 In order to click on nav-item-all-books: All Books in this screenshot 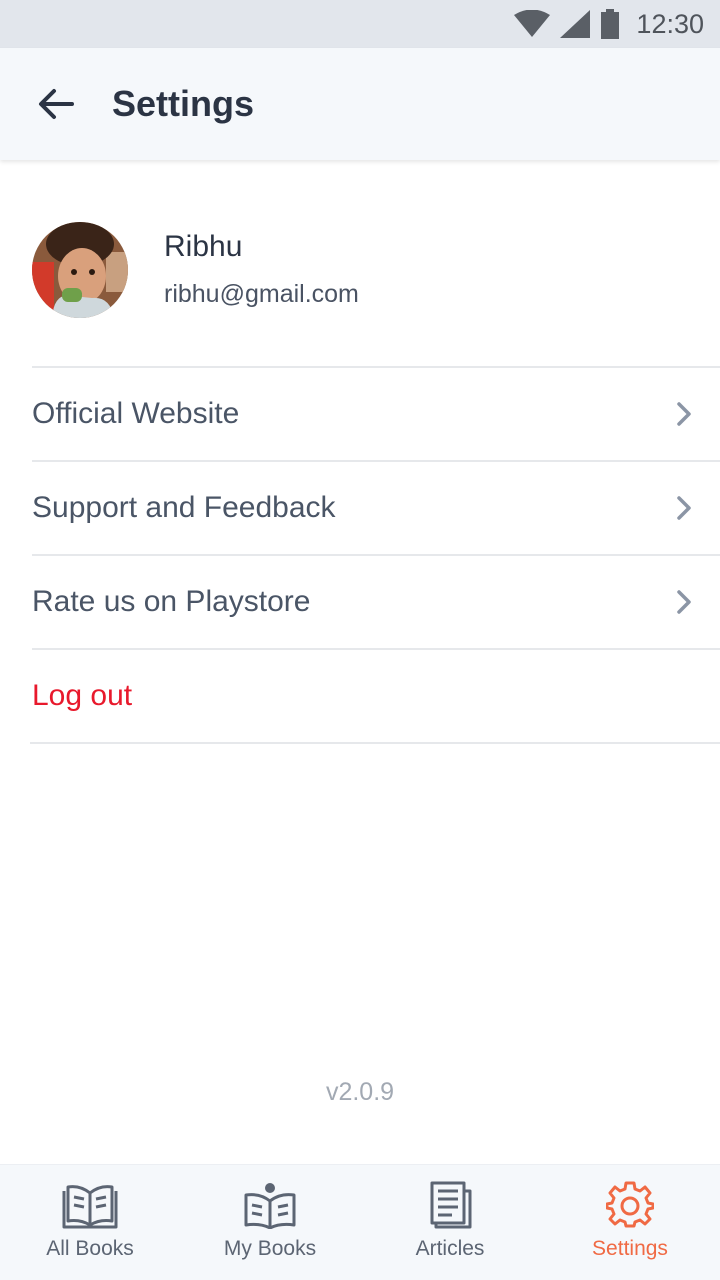, I will do `click(90, 1222)`.